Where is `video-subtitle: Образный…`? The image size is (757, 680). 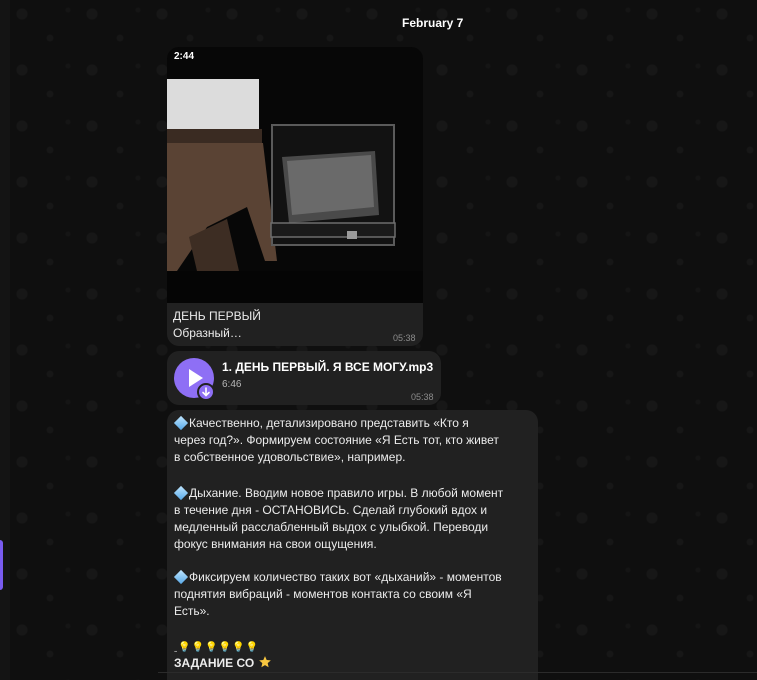
video-subtitle: Образный… is located at coordinates (207, 333).